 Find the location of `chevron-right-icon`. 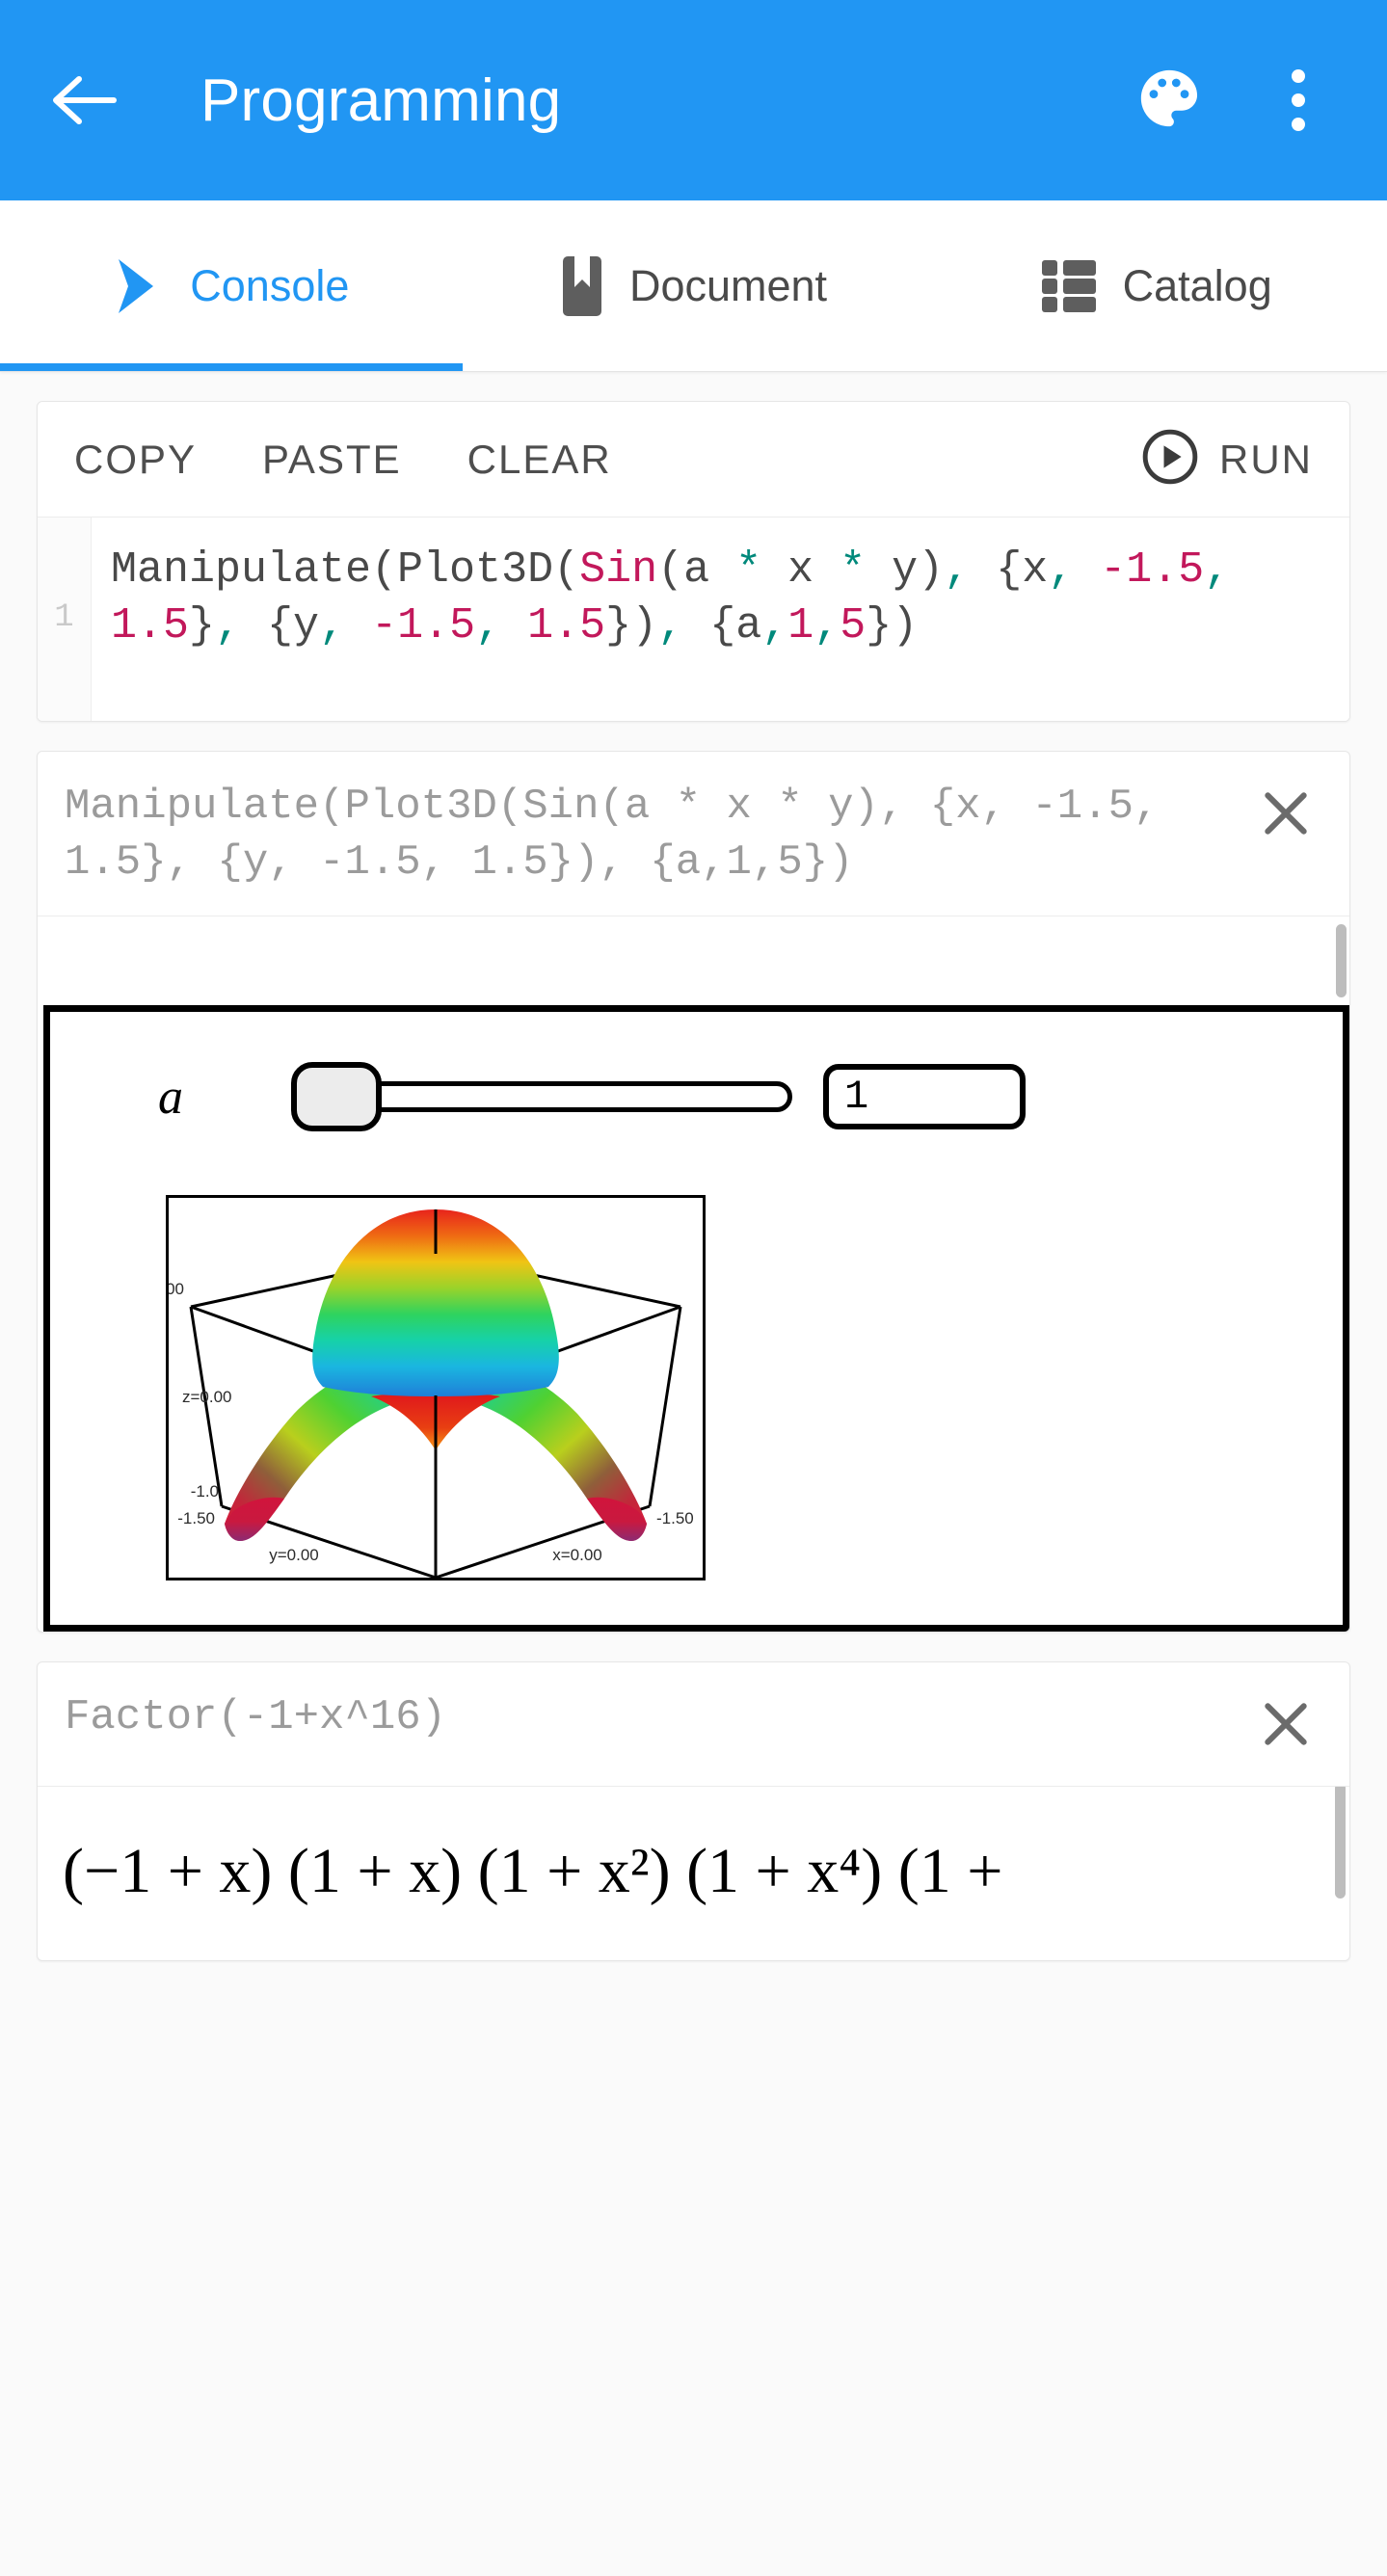

chevron-right-icon is located at coordinates (139, 286).